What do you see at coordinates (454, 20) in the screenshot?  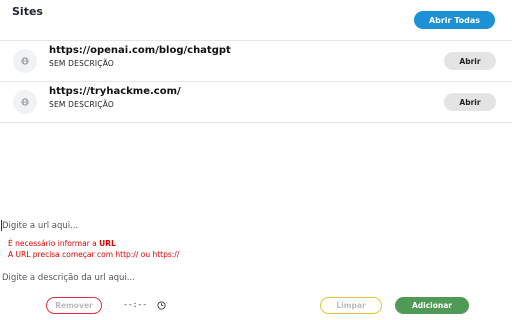 I see `open-all-button: Abrir Todas` at bounding box center [454, 20].